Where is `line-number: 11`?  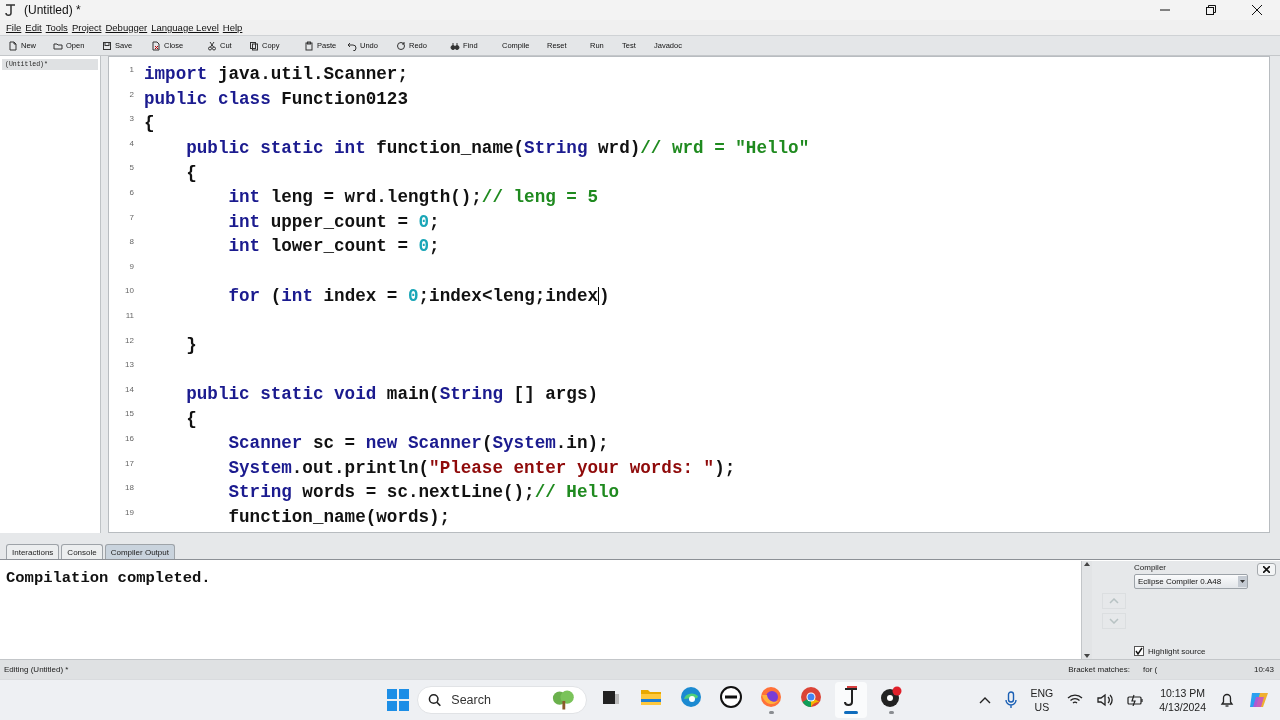 line-number: 11 is located at coordinates (129, 314).